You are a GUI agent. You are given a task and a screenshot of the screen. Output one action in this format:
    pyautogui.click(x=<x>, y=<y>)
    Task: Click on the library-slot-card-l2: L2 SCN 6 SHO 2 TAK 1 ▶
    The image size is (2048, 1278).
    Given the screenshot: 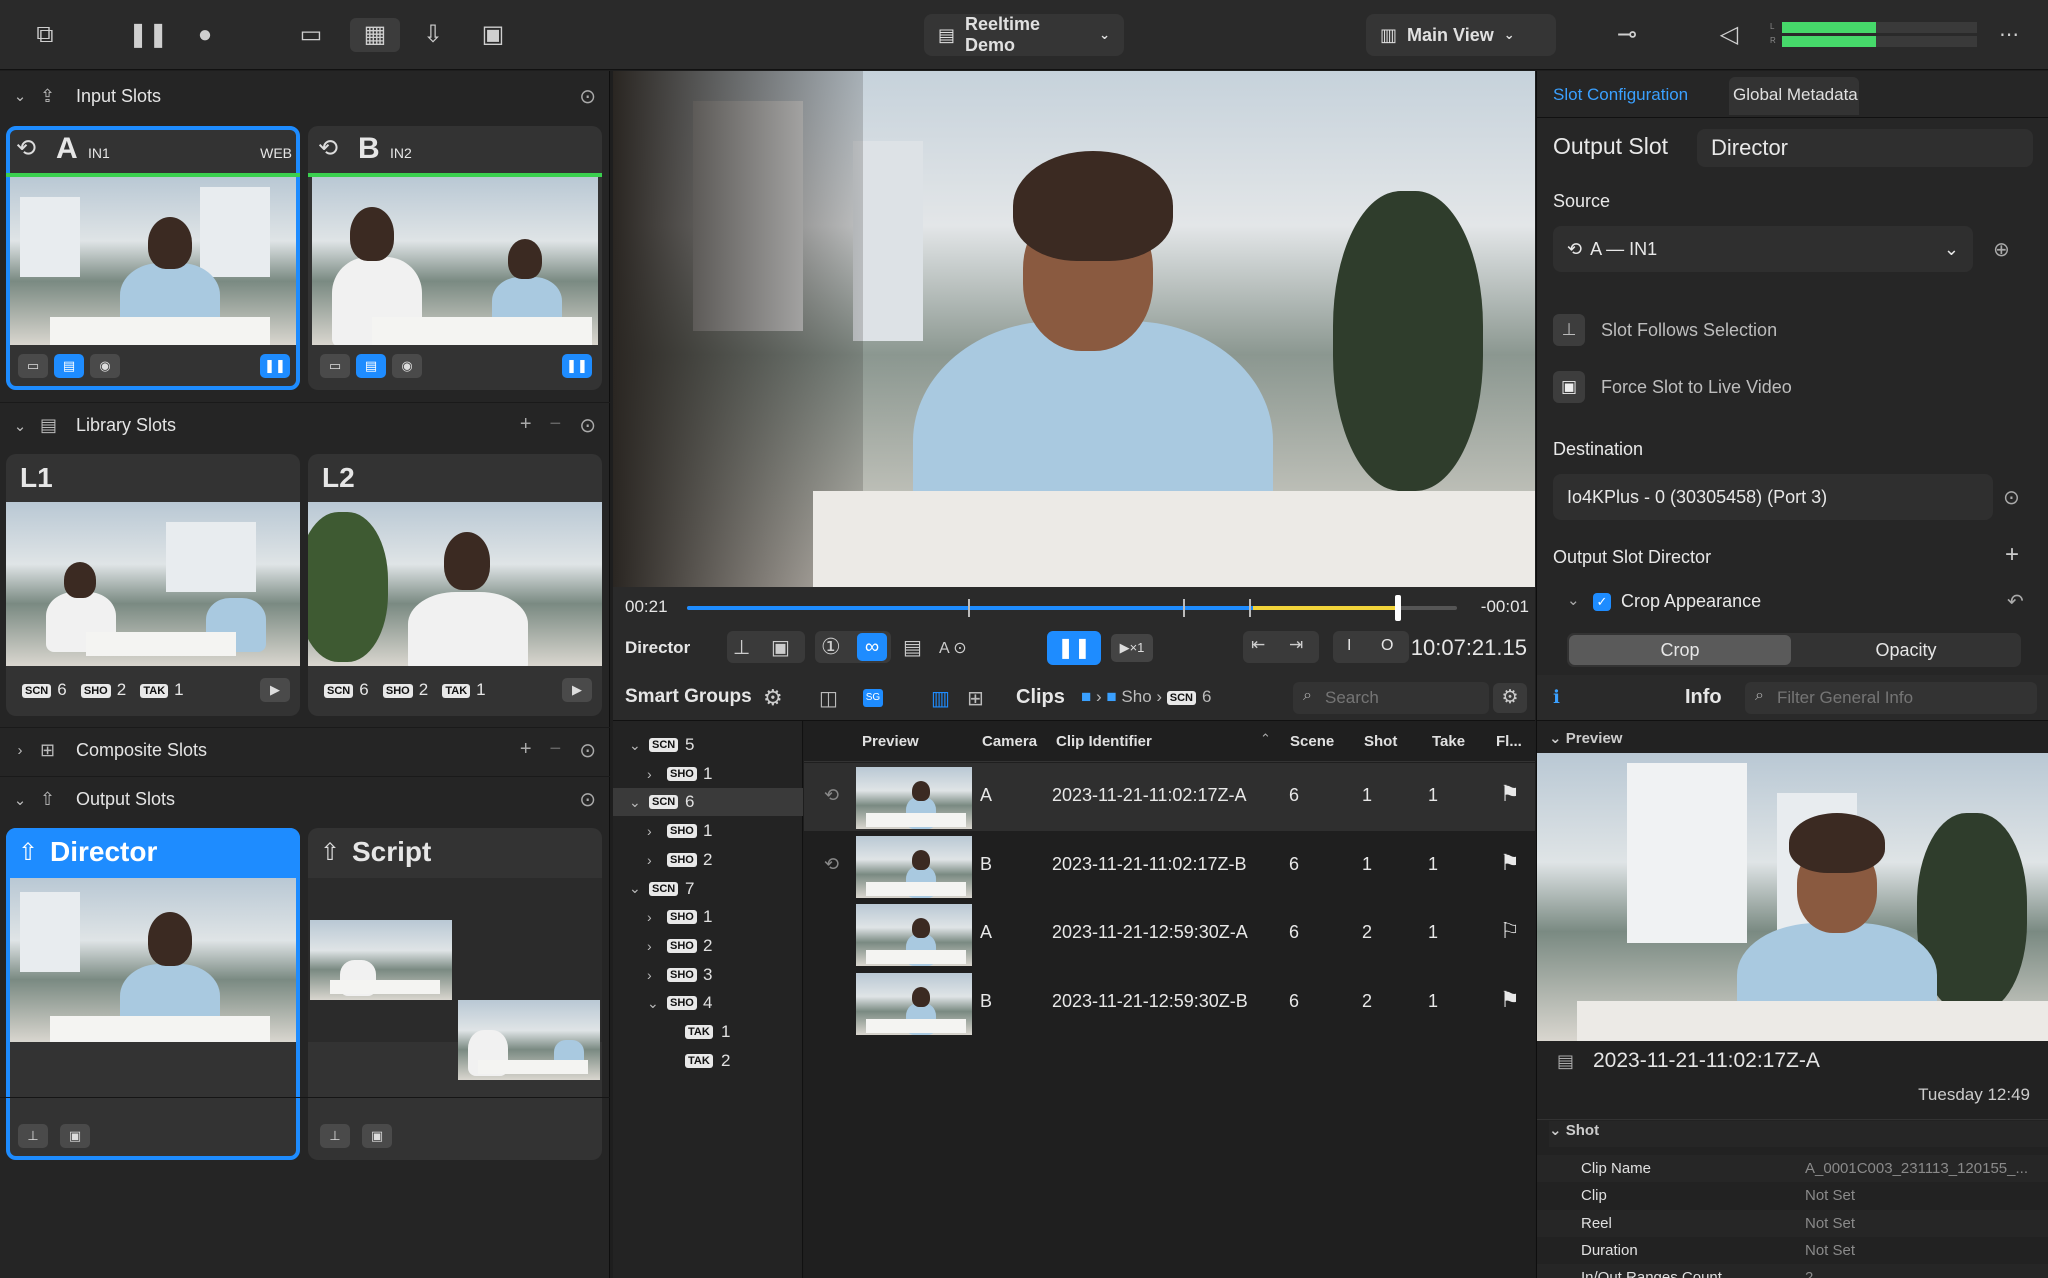 What is the action you would take?
    pyautogui.click(x=455, y=585)
    